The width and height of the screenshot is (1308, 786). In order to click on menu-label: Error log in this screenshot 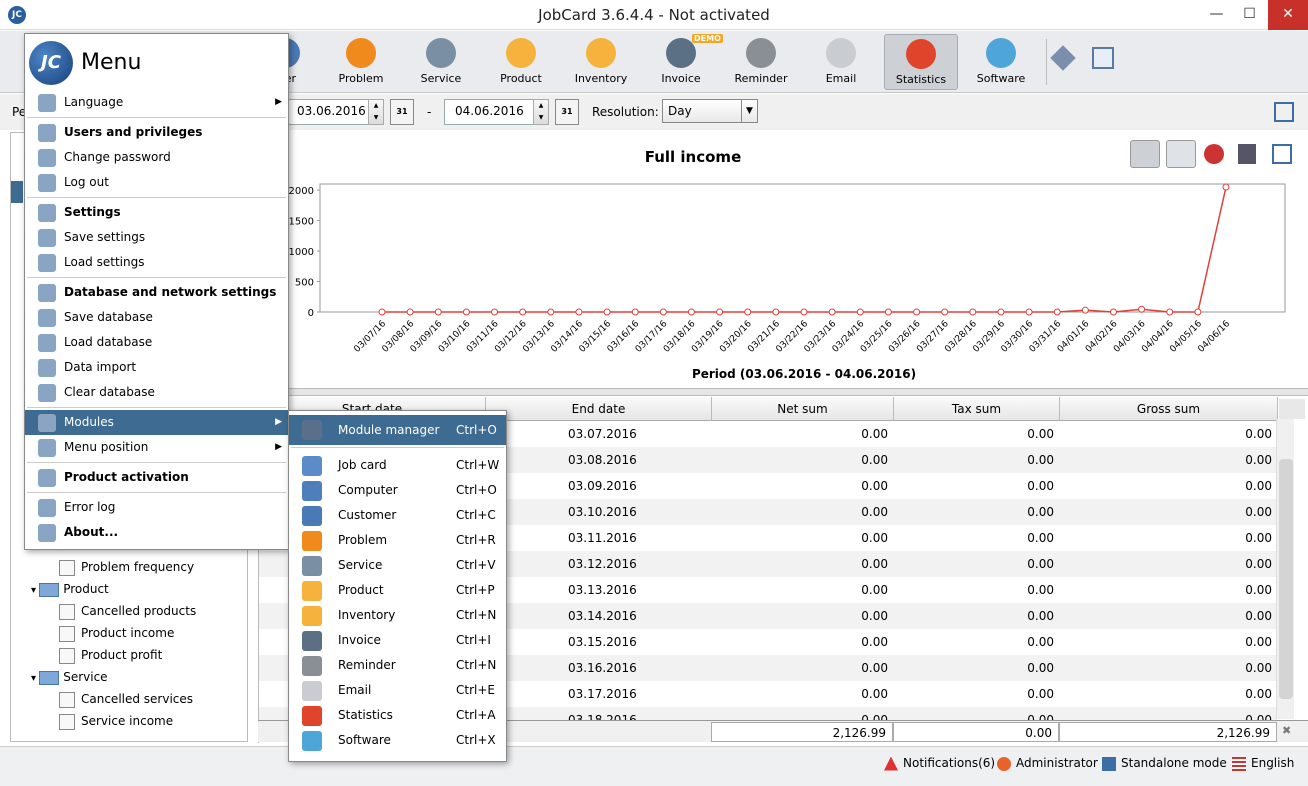, I will do `click(90, 507)`.